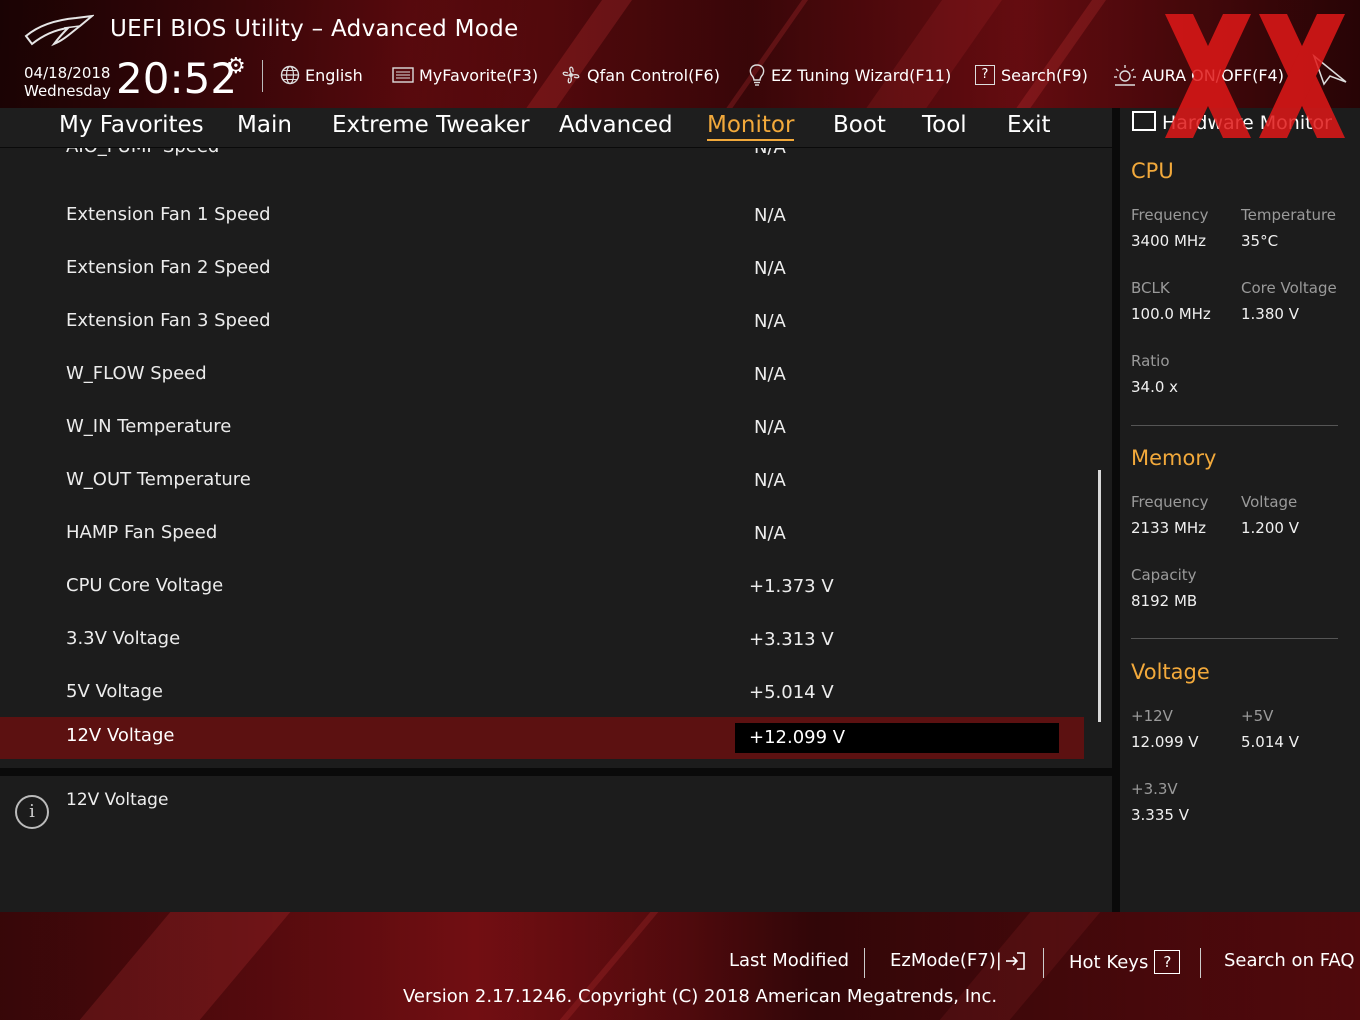  Describe the element at coordinates (640, 75) in the screenshot. I see `qfan-control-button: Qfan Control(F6)` at that location.